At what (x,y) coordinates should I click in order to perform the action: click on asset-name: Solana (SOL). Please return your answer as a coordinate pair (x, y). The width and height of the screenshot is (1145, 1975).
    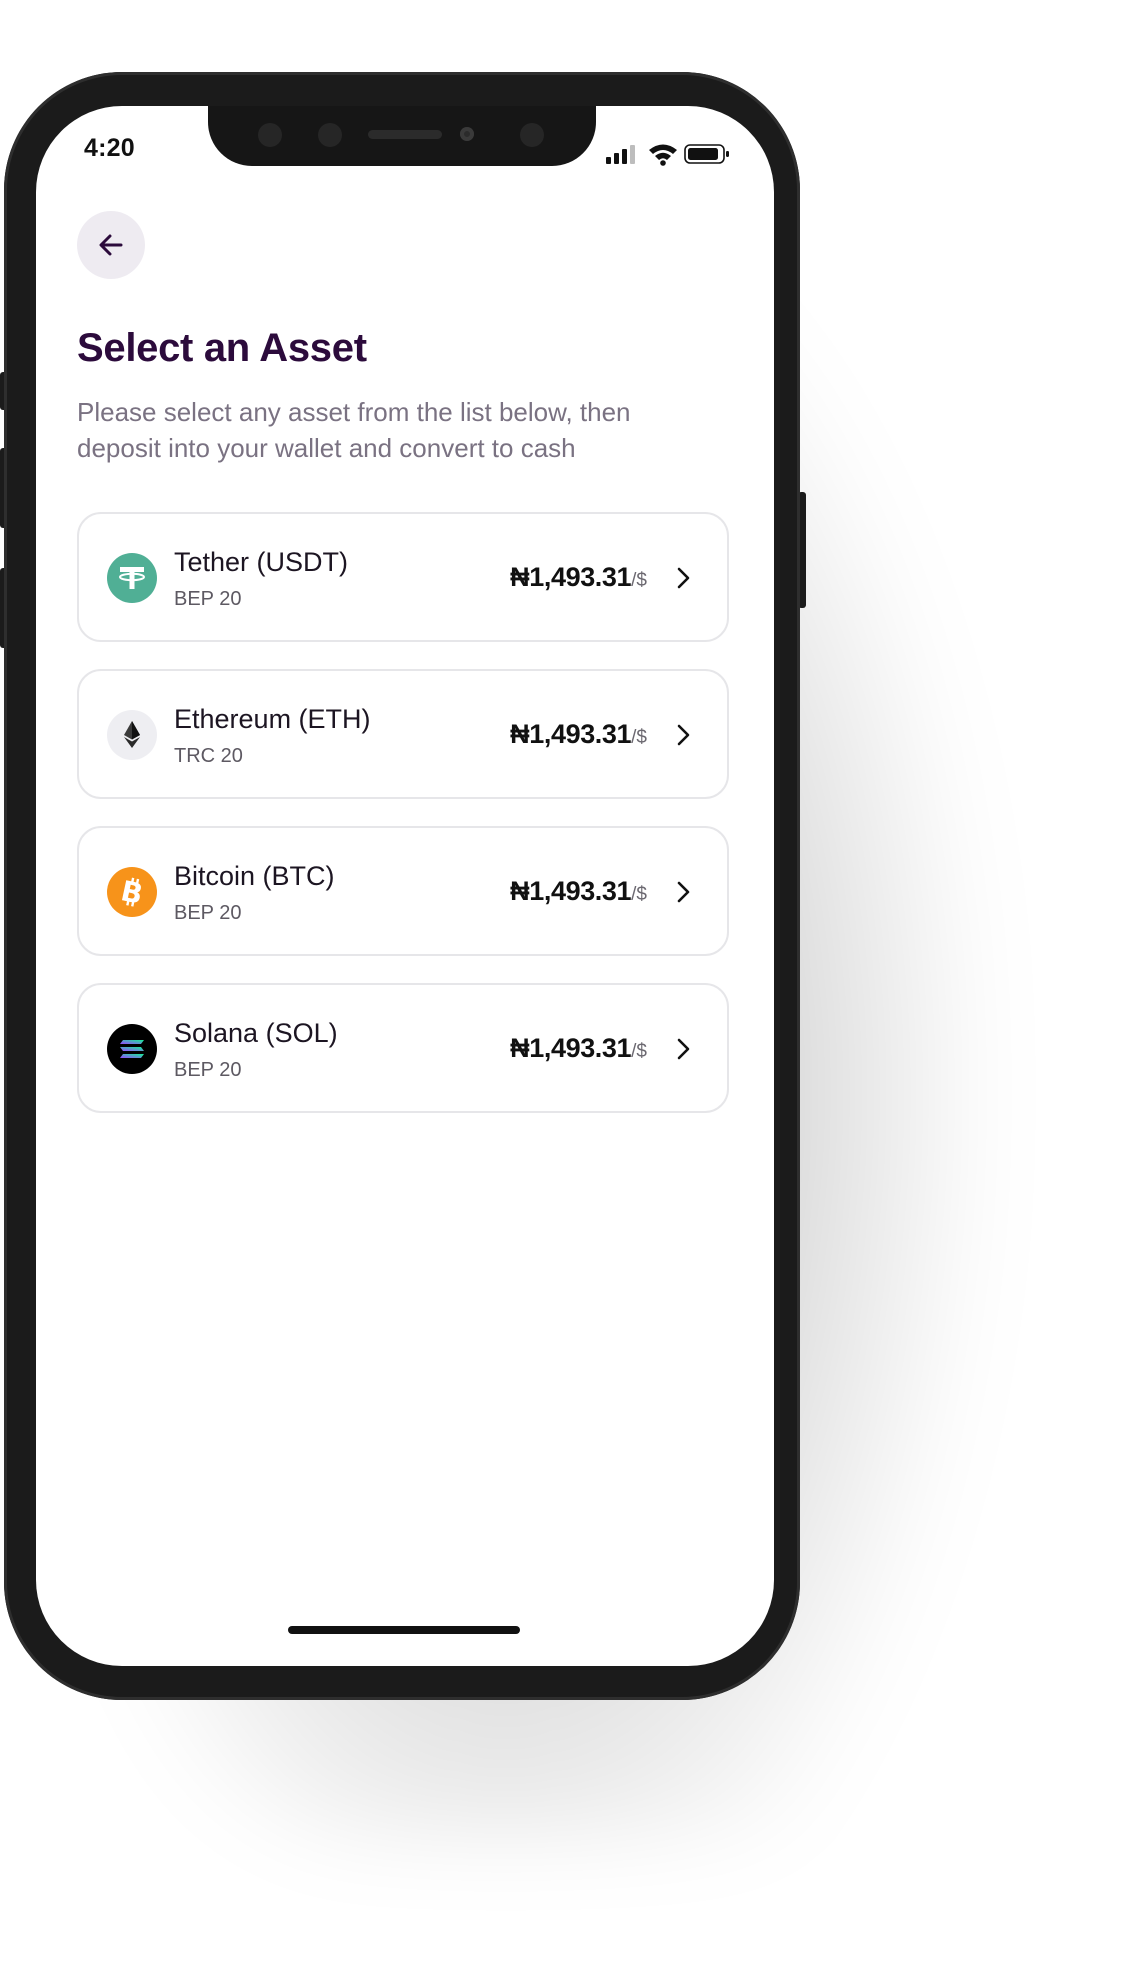
    Looking at the image, I should click on (256, 1033).